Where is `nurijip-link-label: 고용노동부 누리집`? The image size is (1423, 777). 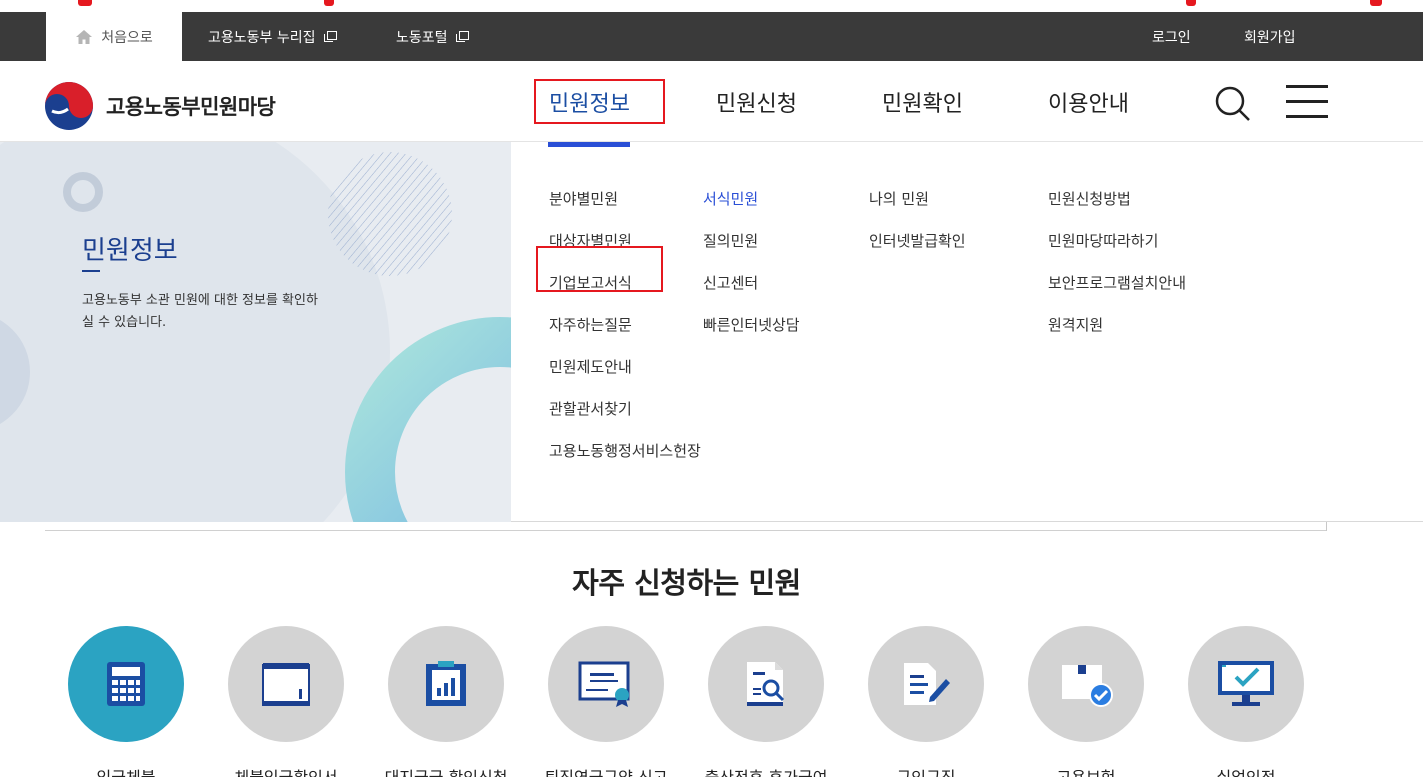
nurijip-link-label: 고용노동부 누리집 is located at coordinates (262, 37).